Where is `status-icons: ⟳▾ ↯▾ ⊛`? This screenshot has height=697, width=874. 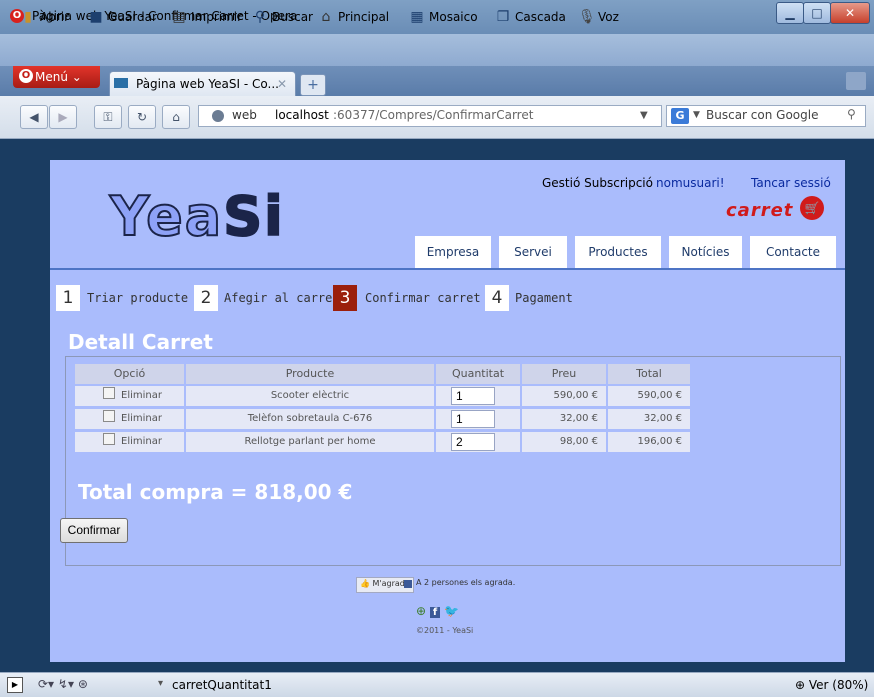 status-icons: ⟳▾ ↯▾ ⊛ is located at coordinates (63, 684).